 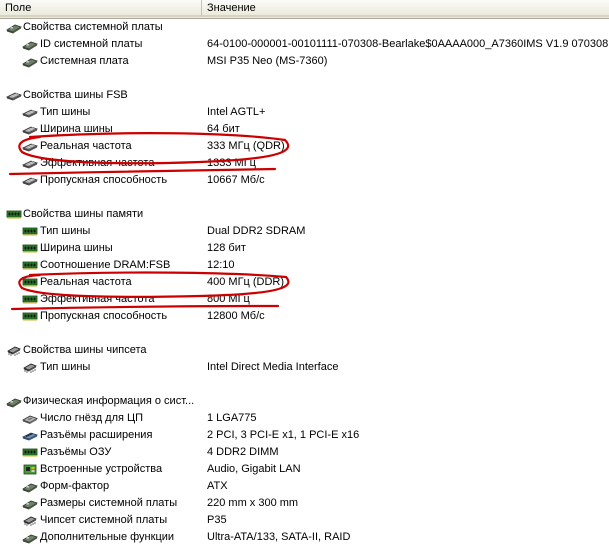 I want to click on property-row: Тип шины Intel AGTL+, so click(x=304, y=112).